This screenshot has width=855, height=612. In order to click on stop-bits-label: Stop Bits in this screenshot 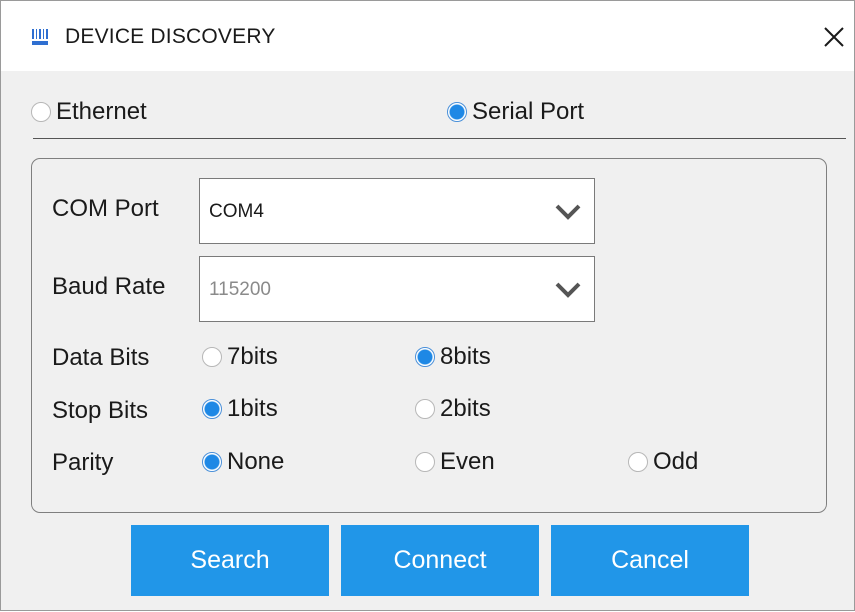, I will do `click(100, 410)`.